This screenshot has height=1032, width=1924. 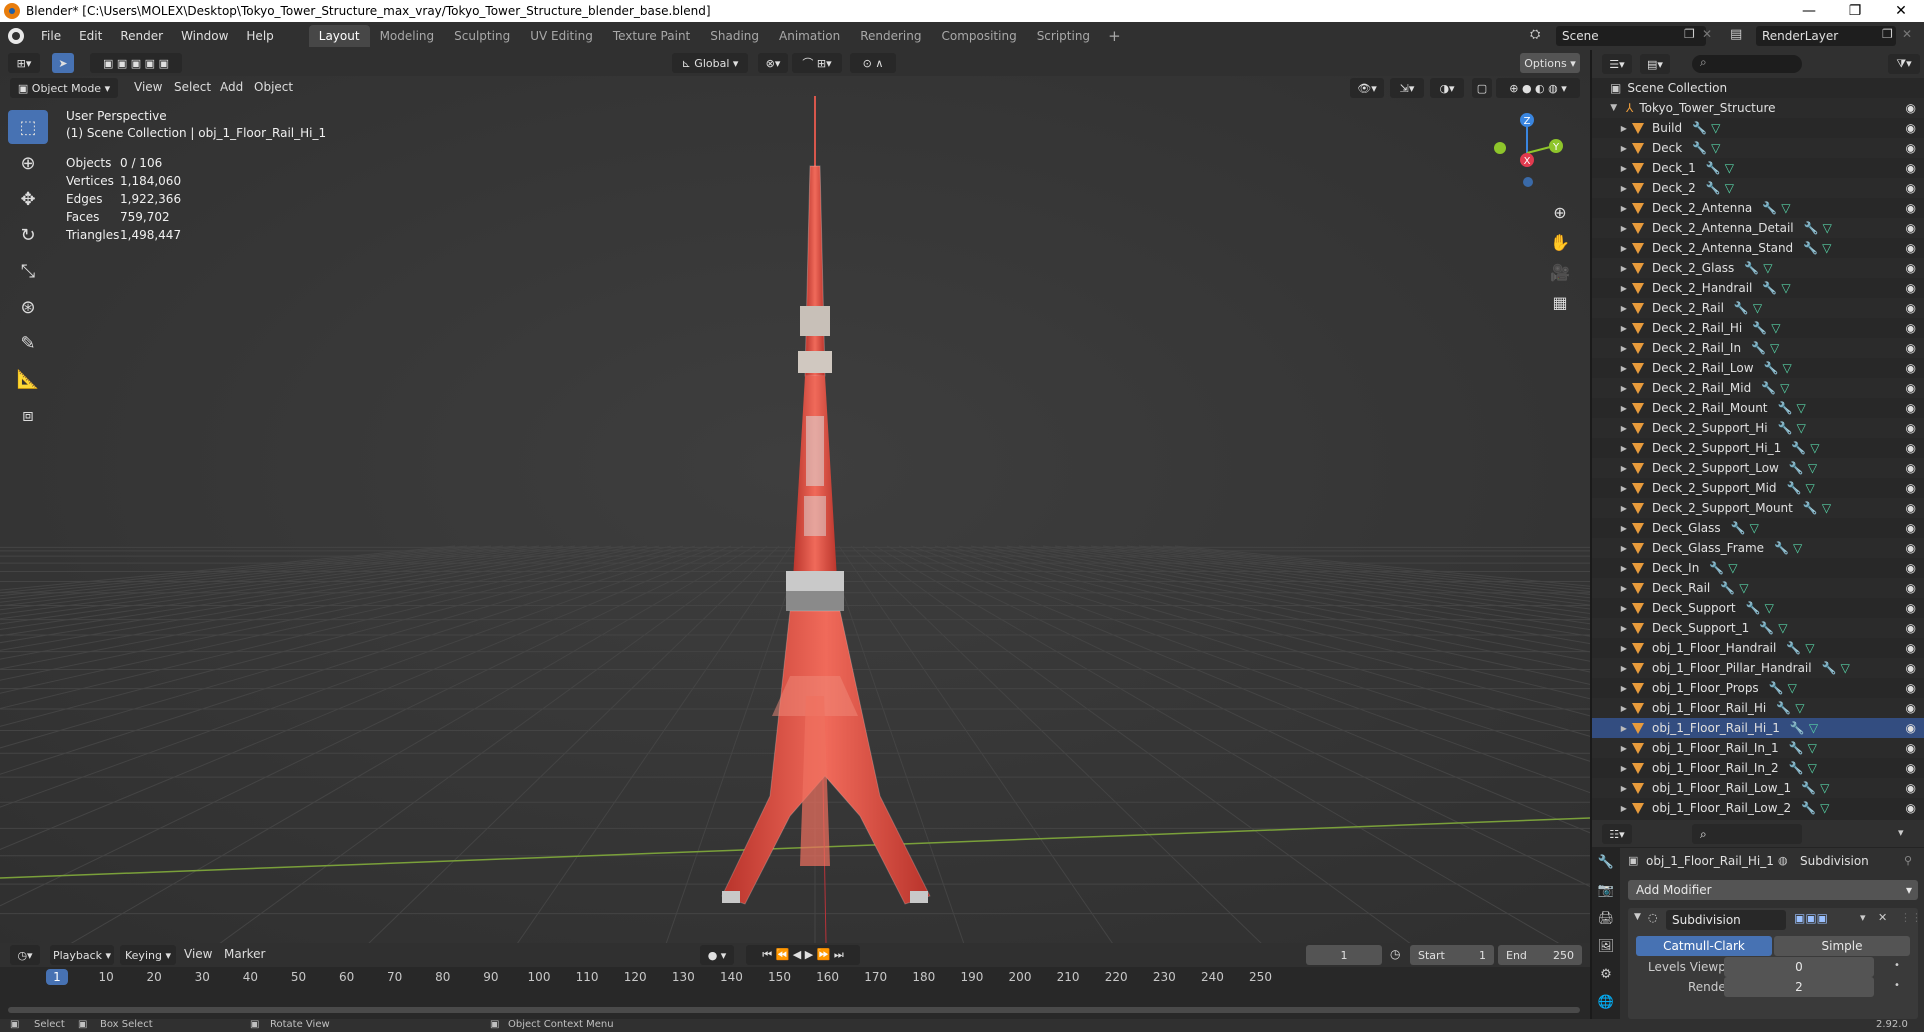 What do you see at coordinates (1911, 917) in the screenshot?
I see `drag-handle-icon: ⋮⋮` at bounding box center [1911, 917].